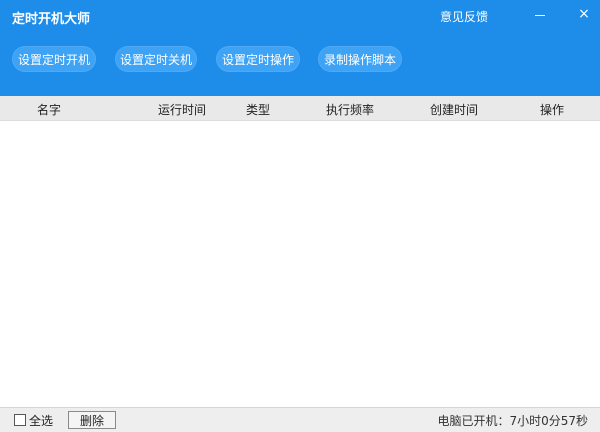 This screenshot has width=600, height=432. I want to click on select-all-label: 全选, so click(41, 420).